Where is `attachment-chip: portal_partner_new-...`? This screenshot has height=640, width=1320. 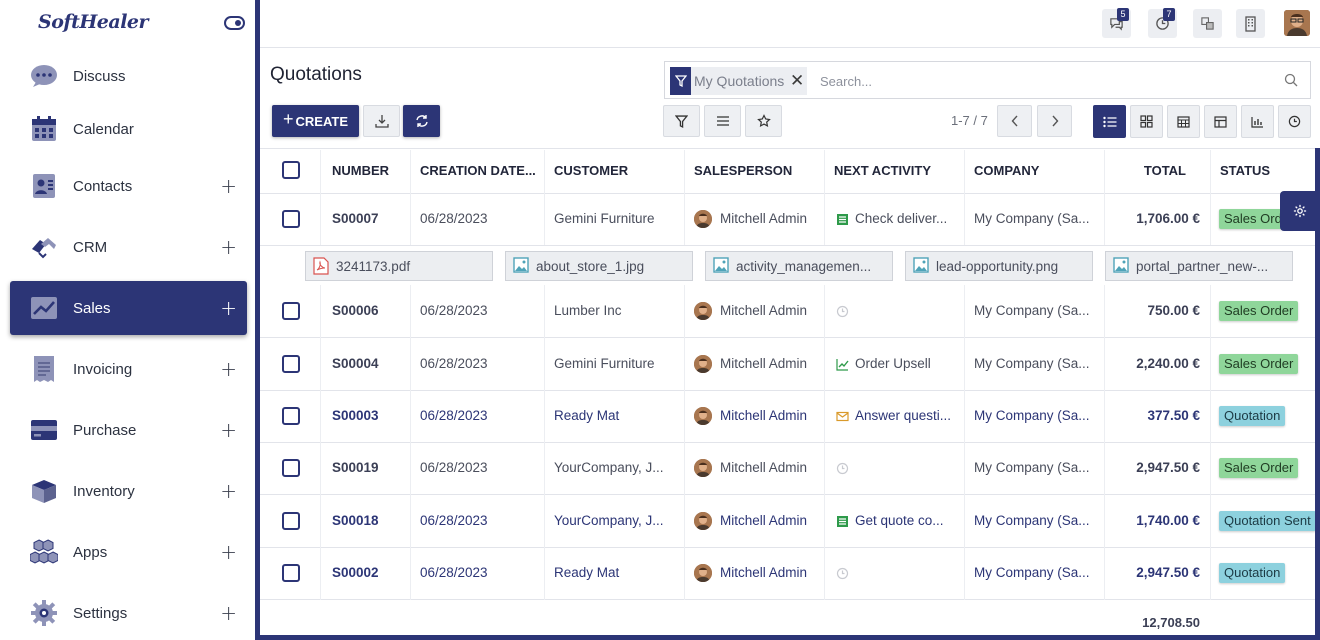
attachment-chip: portal_partner_new-... is located at coordinates (1199, 266).